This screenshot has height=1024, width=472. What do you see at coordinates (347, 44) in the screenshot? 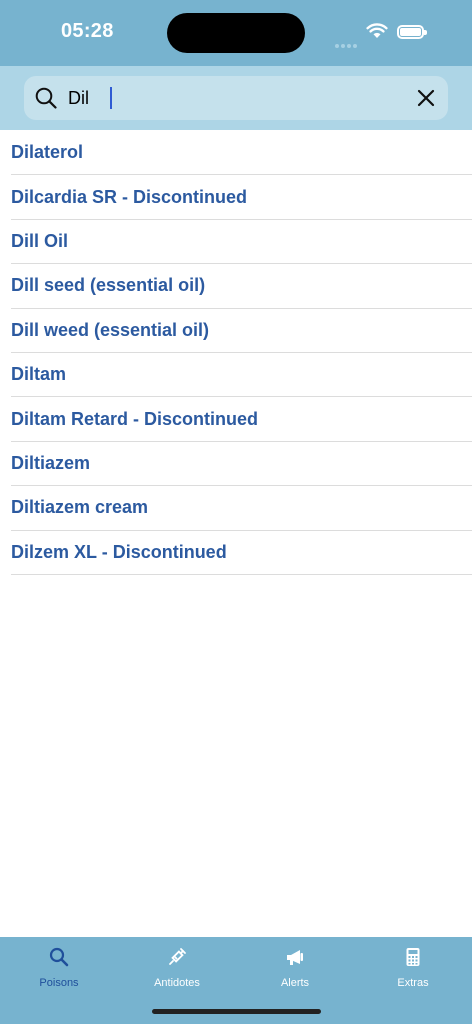
I see `cellular-signal-icon` at bounding box center [347, 44].